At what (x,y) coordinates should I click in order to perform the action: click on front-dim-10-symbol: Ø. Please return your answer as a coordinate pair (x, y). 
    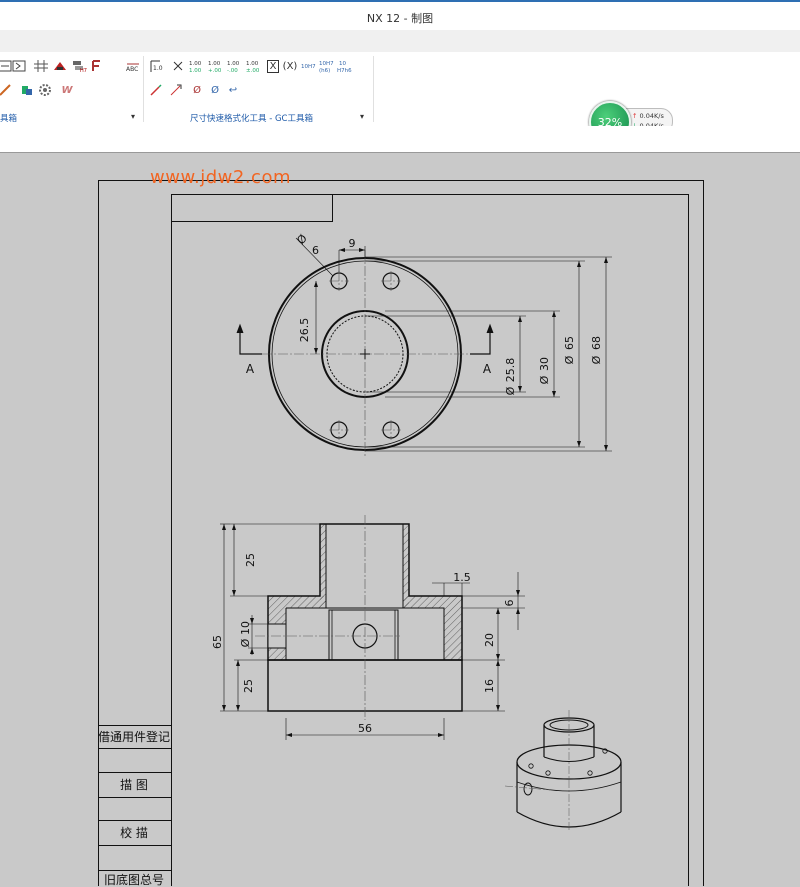
    Looking at the image, I should click on (245, 642).